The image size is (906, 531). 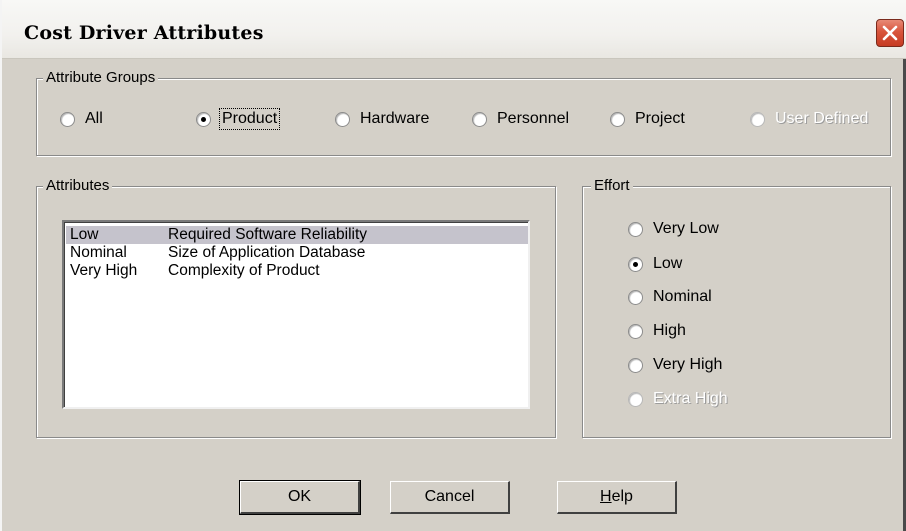 What do you see at coordinates (395, 118) in the screenshot?
I see `radio-group-hardware-label: Hardware` at bounding box center [395, 118].